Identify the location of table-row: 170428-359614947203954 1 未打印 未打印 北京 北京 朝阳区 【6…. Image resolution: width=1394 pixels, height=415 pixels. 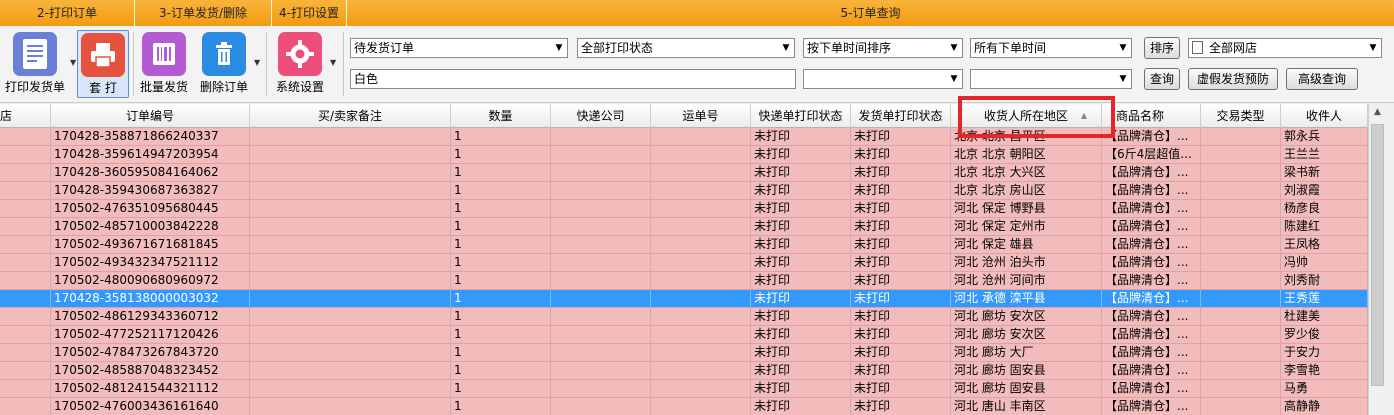
(684, 155).